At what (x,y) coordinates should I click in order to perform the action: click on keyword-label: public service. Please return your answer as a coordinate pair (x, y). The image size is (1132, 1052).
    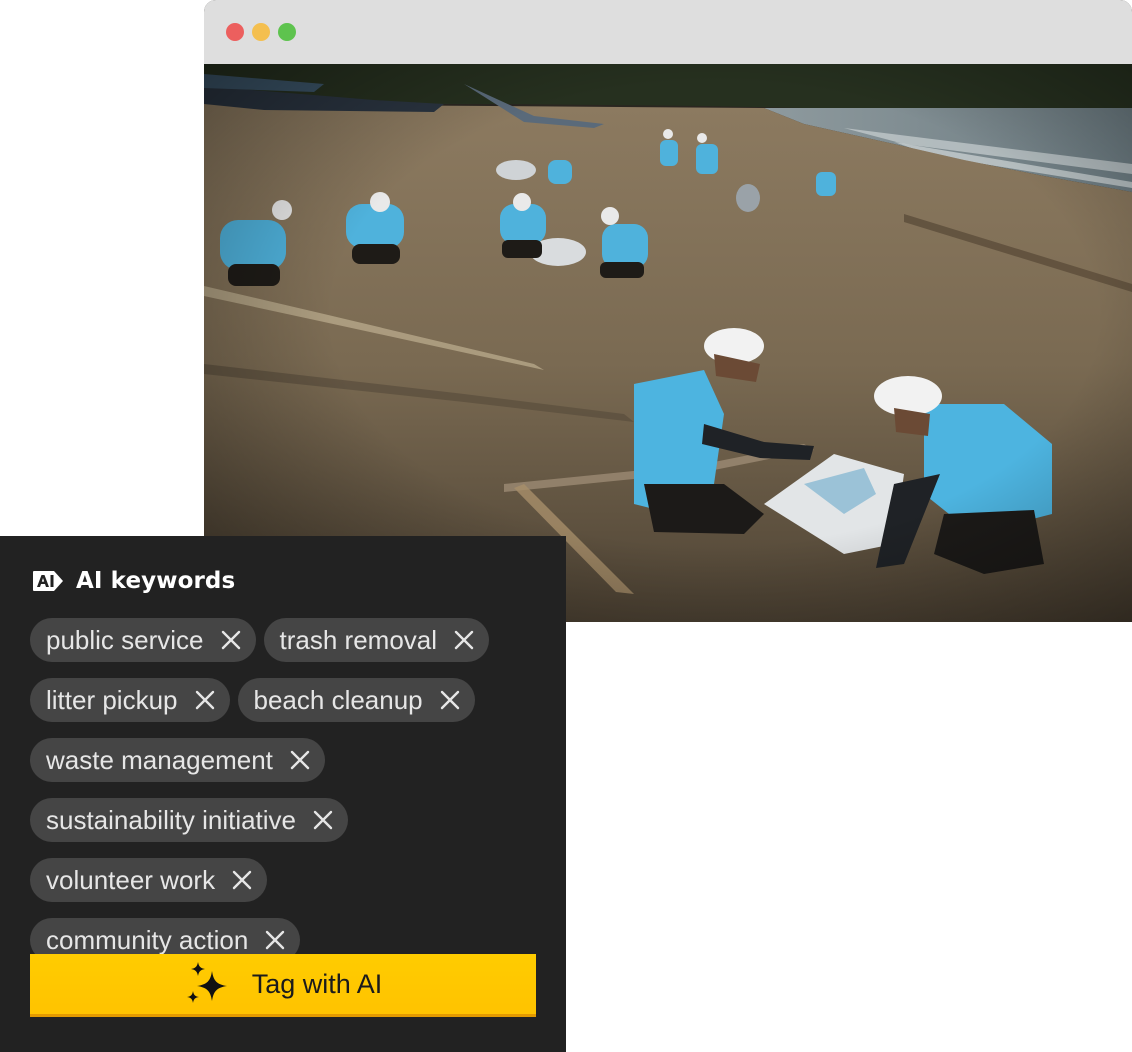
    Looking at the image, I should click on (125, 639).